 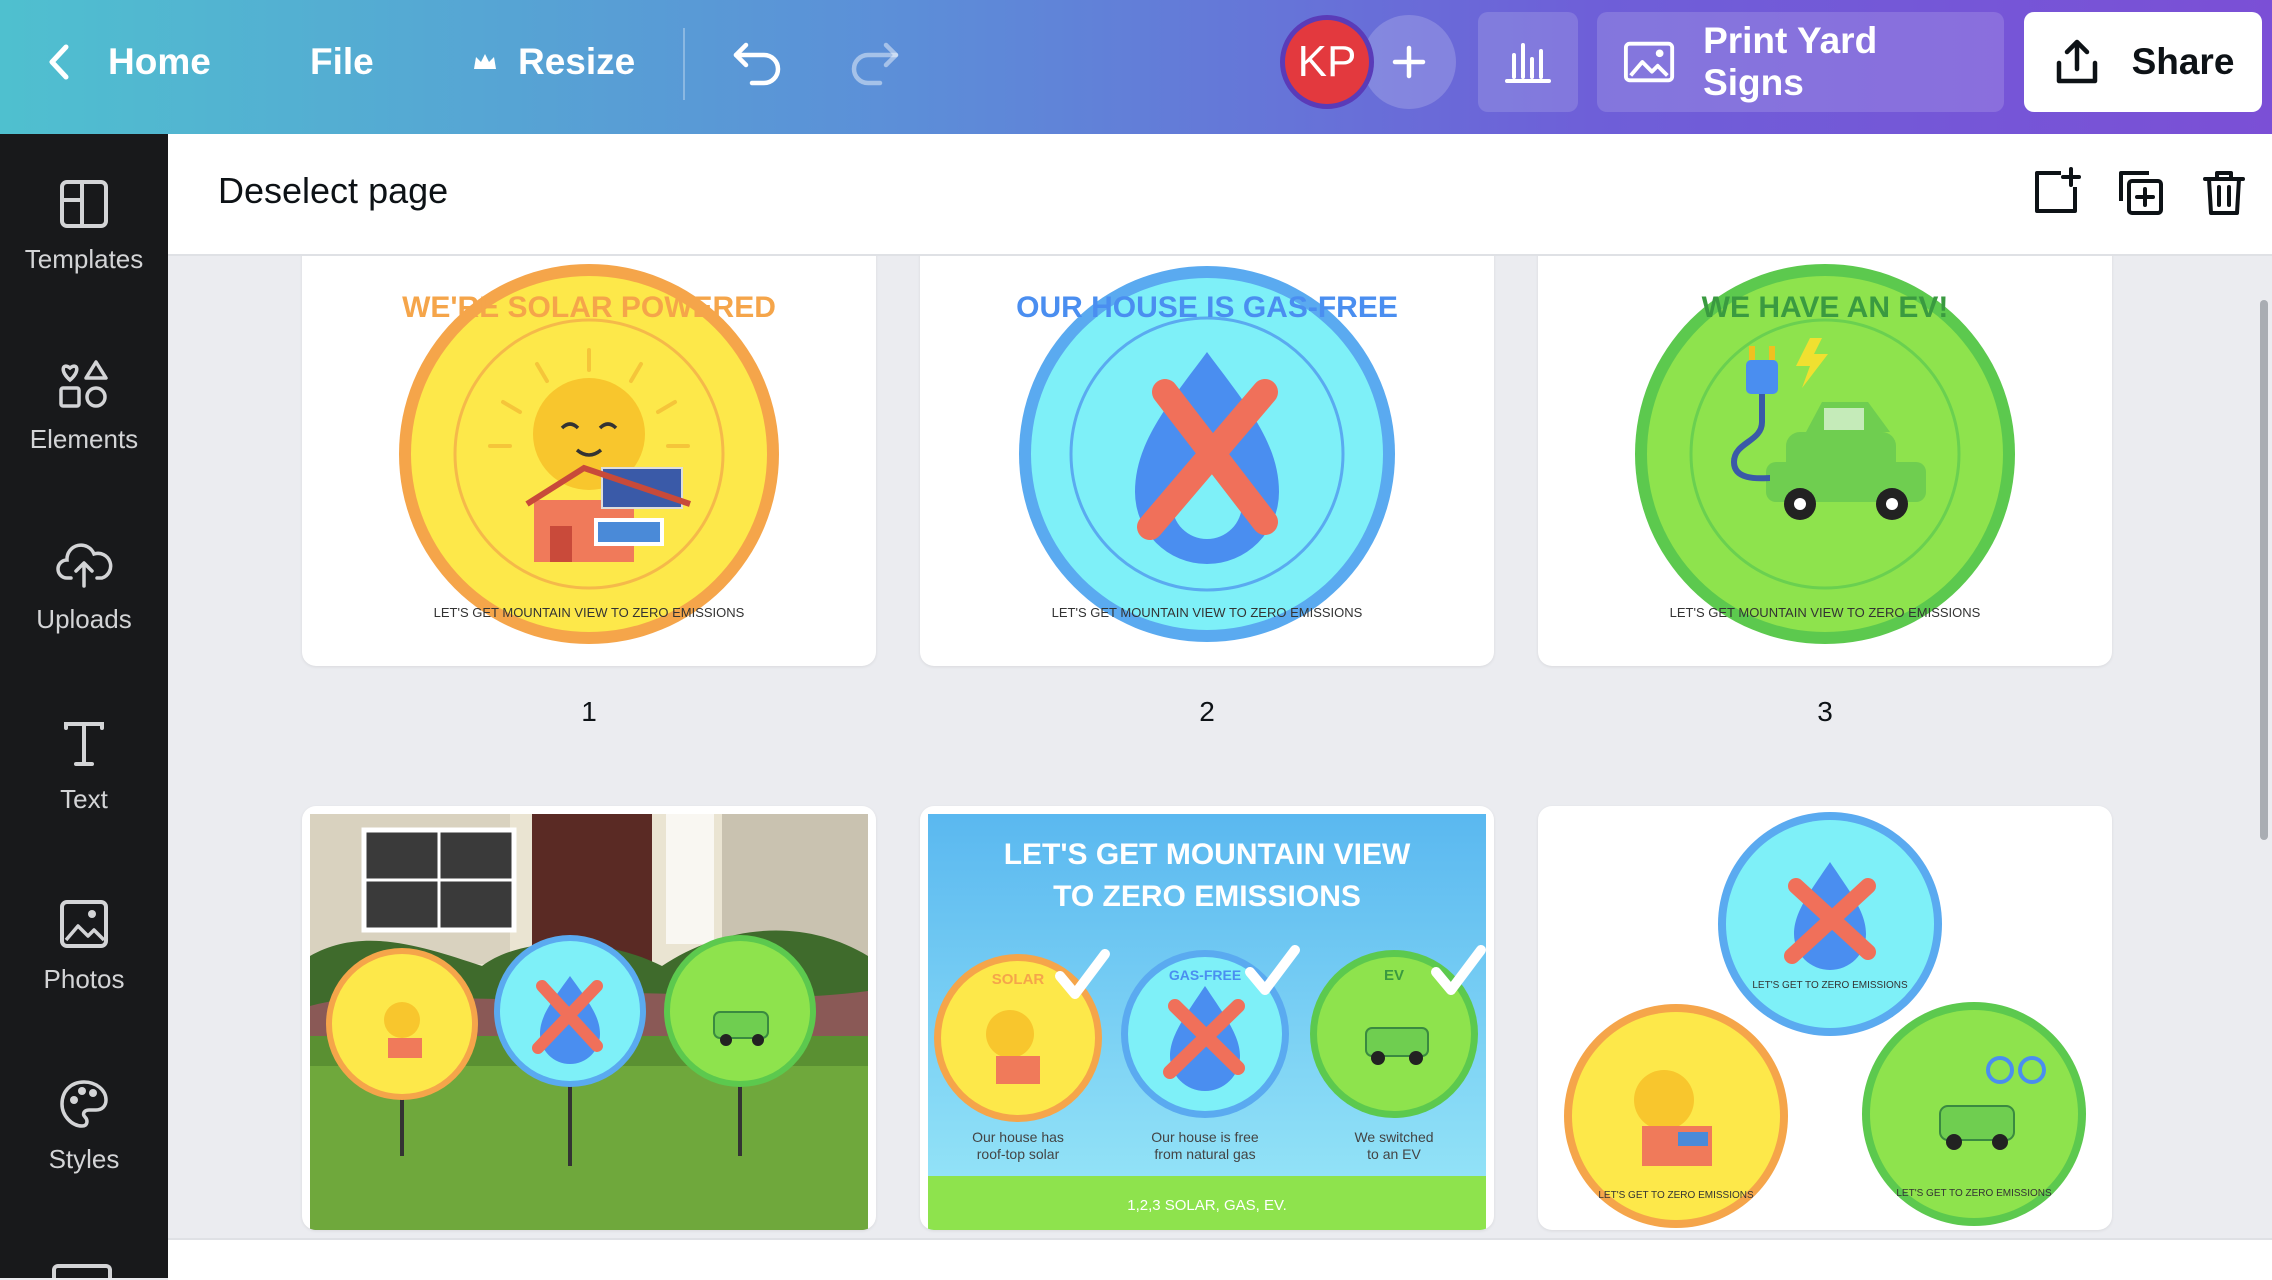 I want to click on caption-gas-line1: Our house is free, so click(x=1205, y=1137).